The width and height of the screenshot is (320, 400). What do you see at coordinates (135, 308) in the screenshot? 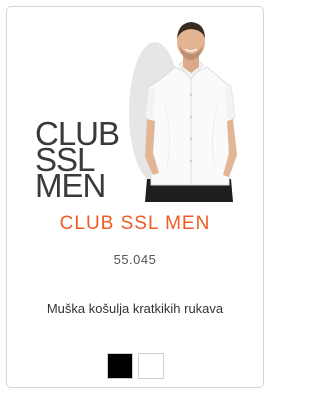
I see `product-description: Muška košulja kratkikih rukava` at bounding box center [135, 308].